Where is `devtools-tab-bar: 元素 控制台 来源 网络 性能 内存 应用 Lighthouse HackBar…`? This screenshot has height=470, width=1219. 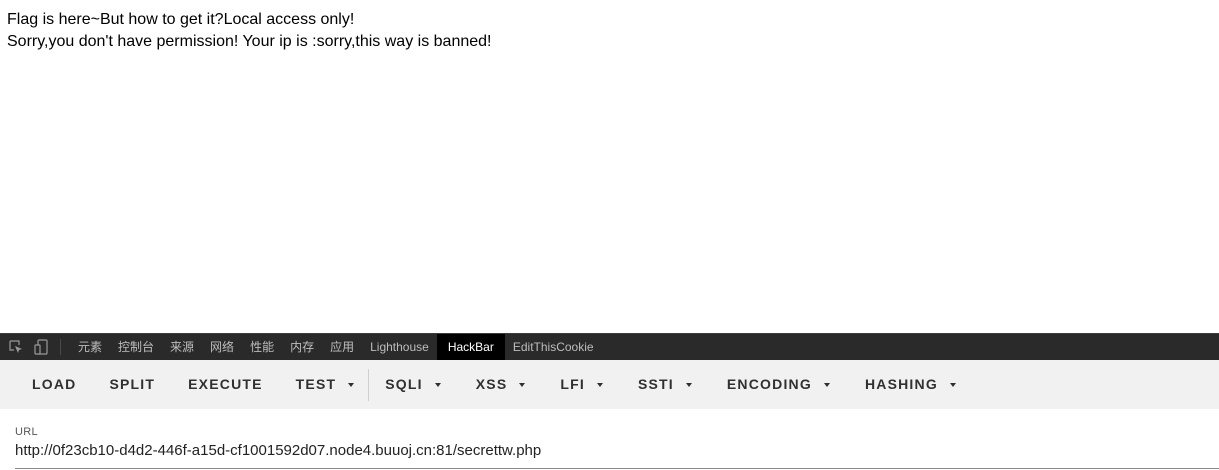
devtools-tab-bar: 元素 控制台 来源 网络 性能 内存 应用 Lighthouse HackBar… is located at coordinates (609, 346).